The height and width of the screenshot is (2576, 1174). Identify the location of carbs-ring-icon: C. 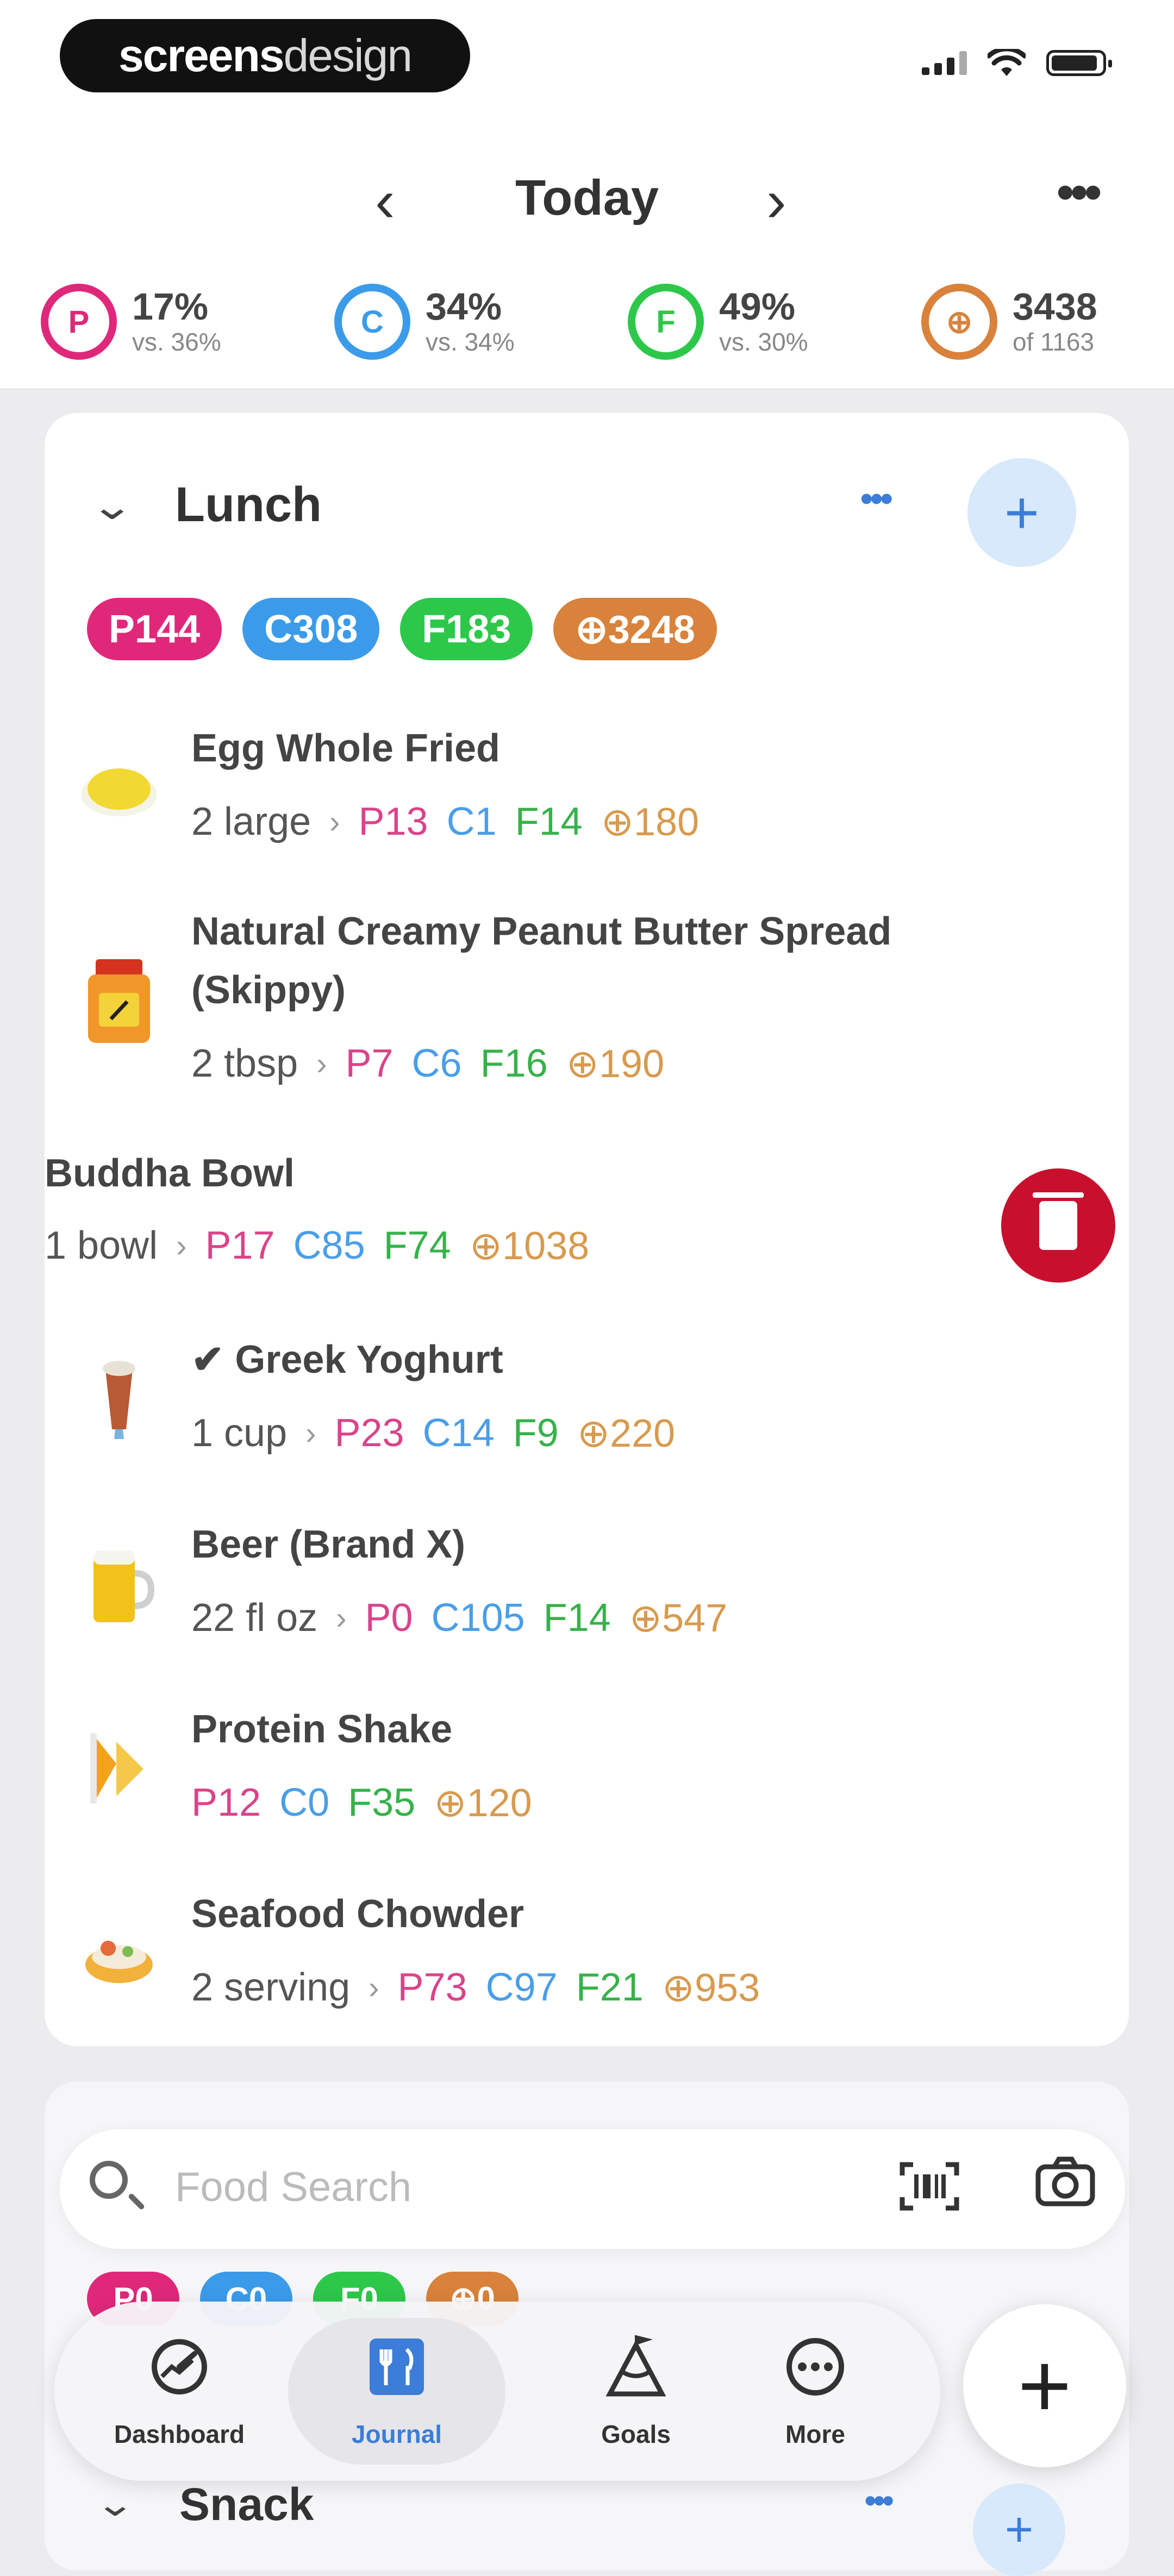
(372, 322).